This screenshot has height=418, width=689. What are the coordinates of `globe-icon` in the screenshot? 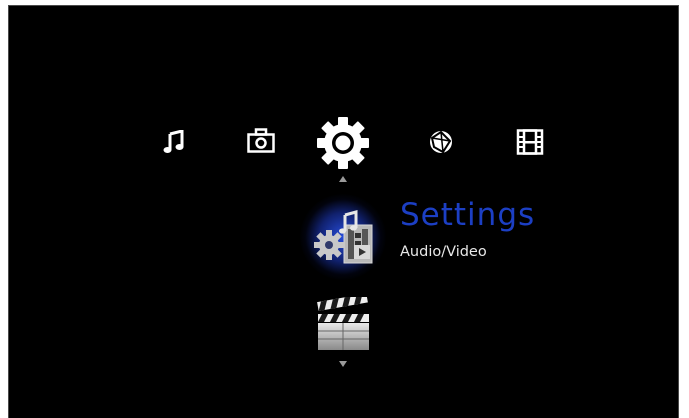 It's located at (441, 142).